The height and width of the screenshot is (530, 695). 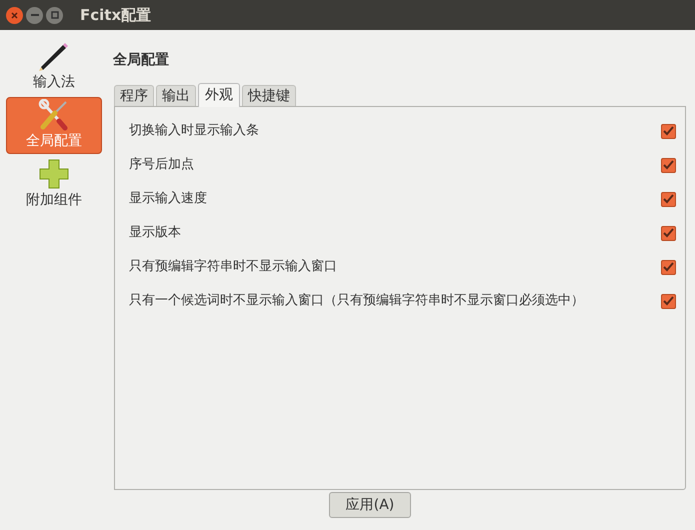 I want to click on minimize-button, so click(x=34, y=15).